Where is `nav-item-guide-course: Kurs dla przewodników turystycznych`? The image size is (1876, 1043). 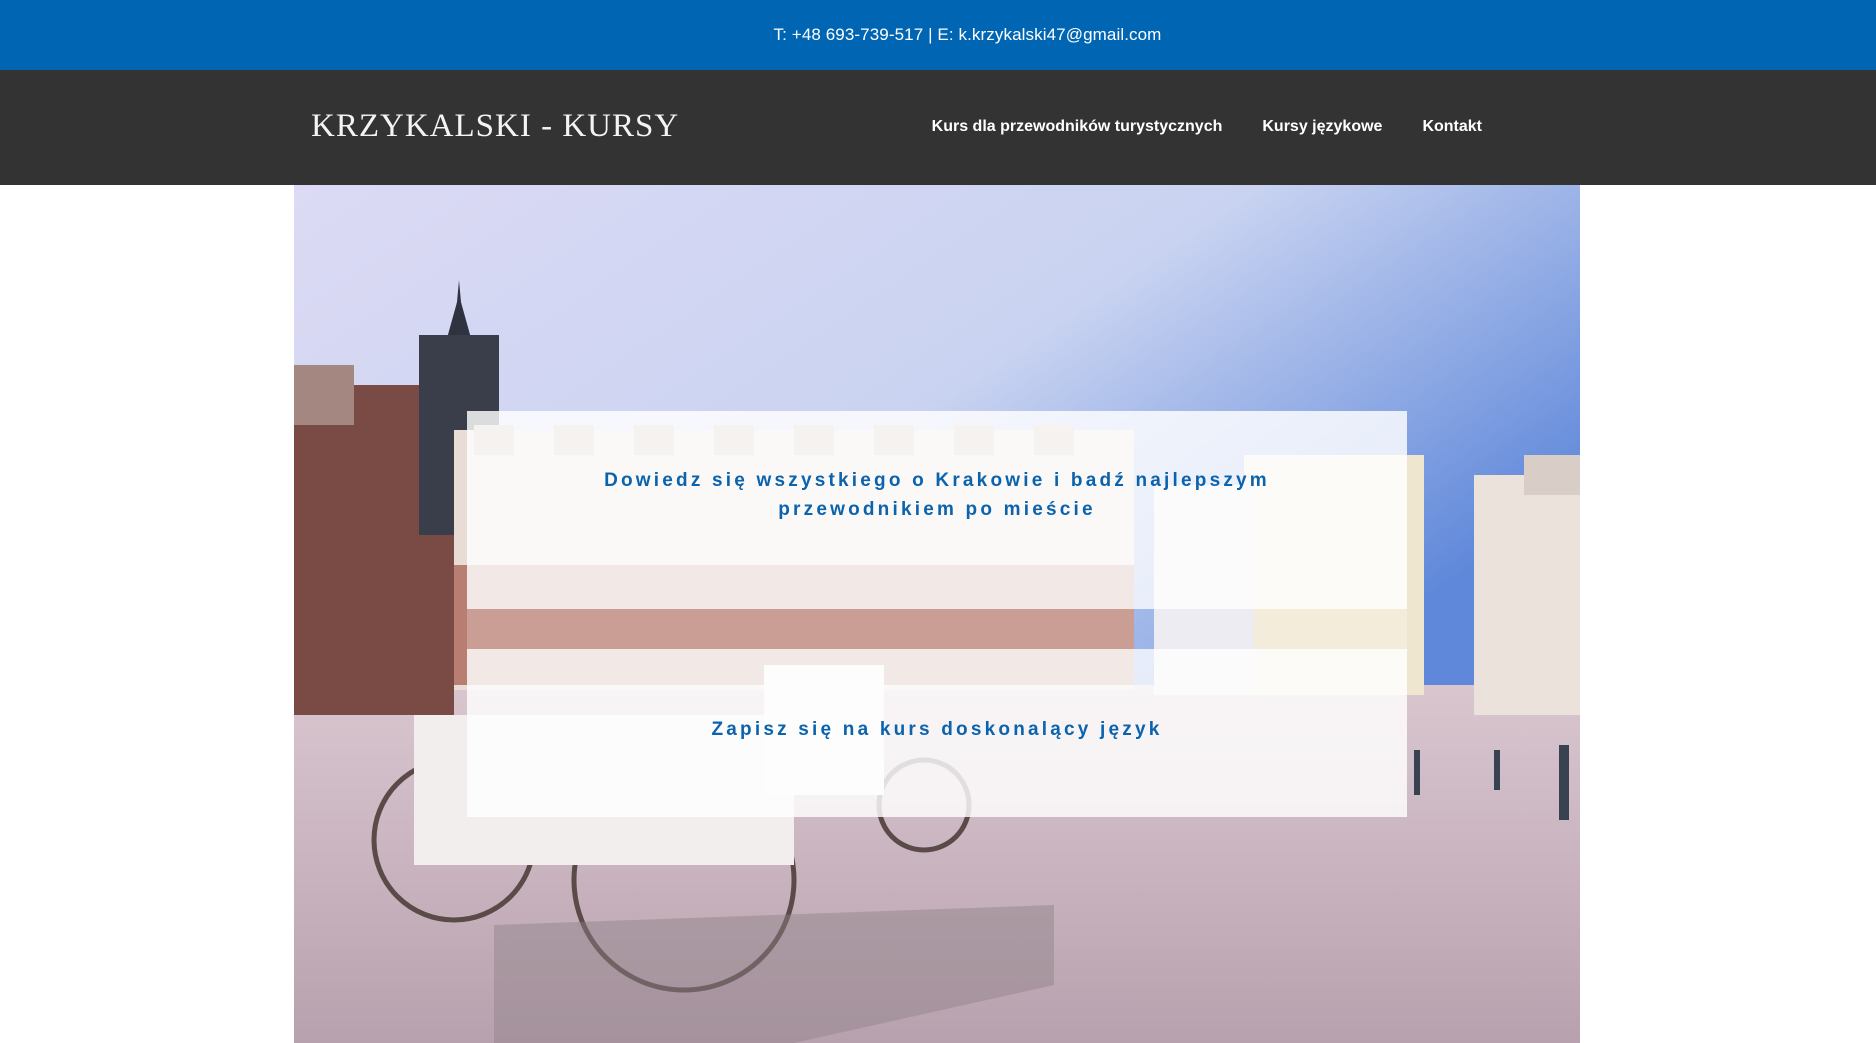 nav-item-guide-course: Kurs dla przewodników turystycznych is located at coordinates (1077, 127).